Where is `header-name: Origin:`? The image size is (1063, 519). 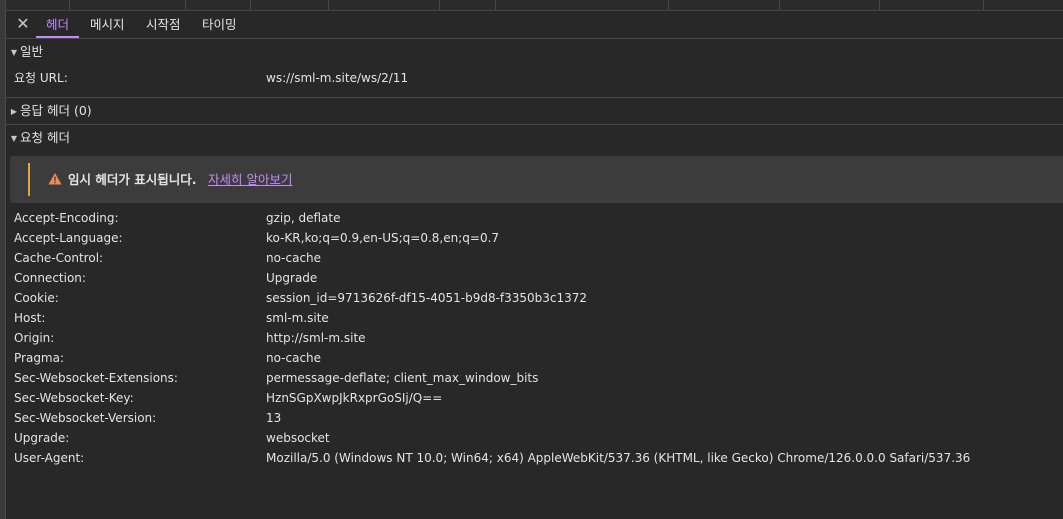
header-name: Origin: is located at coordinates (34, 338).